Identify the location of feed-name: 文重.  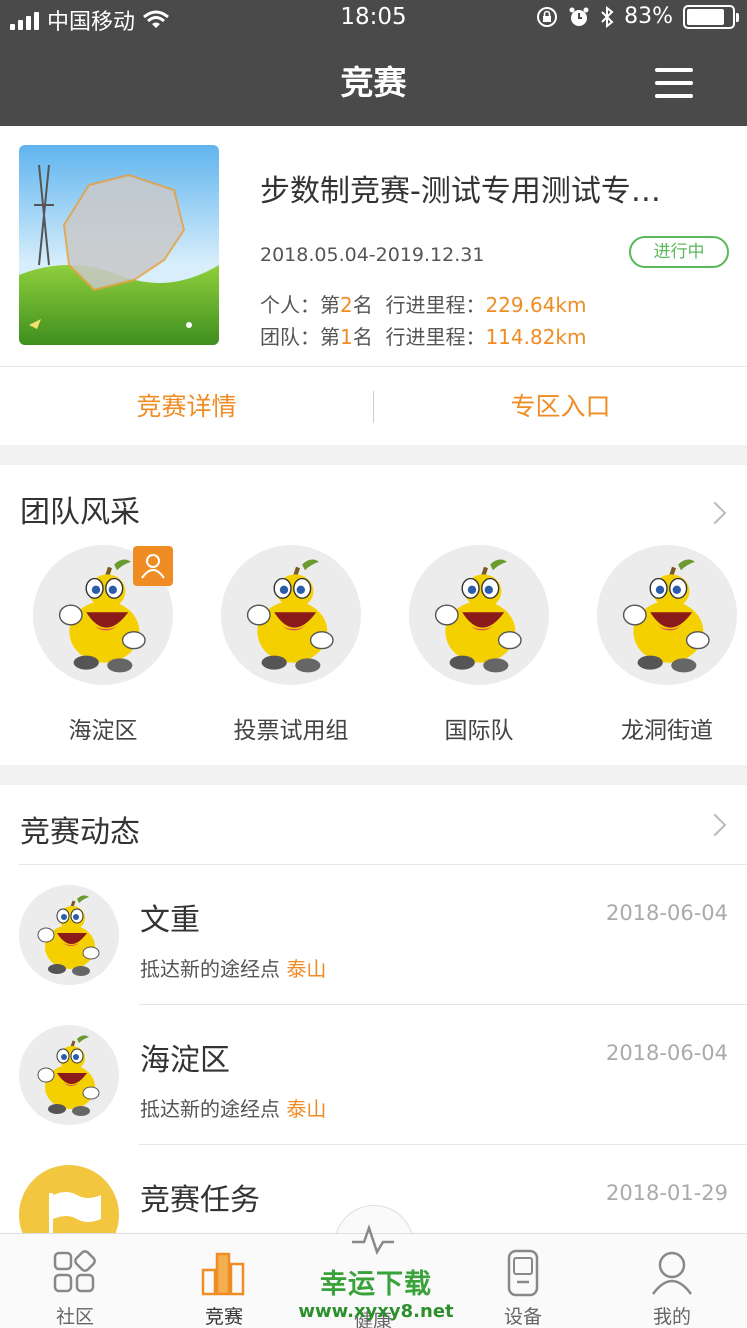
(170, 920).